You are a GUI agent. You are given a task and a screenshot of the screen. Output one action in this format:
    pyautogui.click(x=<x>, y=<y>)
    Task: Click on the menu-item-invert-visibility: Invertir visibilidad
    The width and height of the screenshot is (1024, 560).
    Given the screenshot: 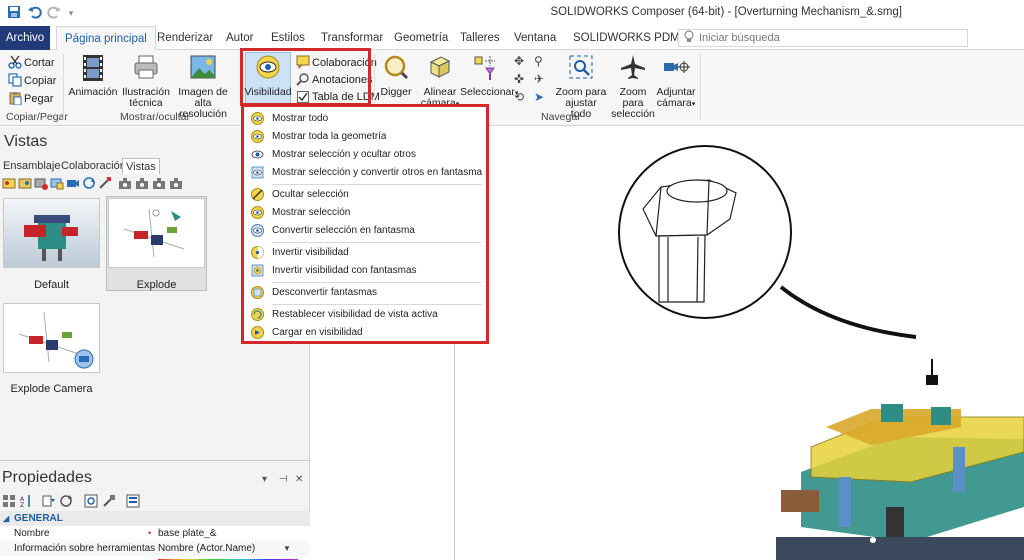 What is the action you would take?
    pyautogui.click(x=365, y=252)
    